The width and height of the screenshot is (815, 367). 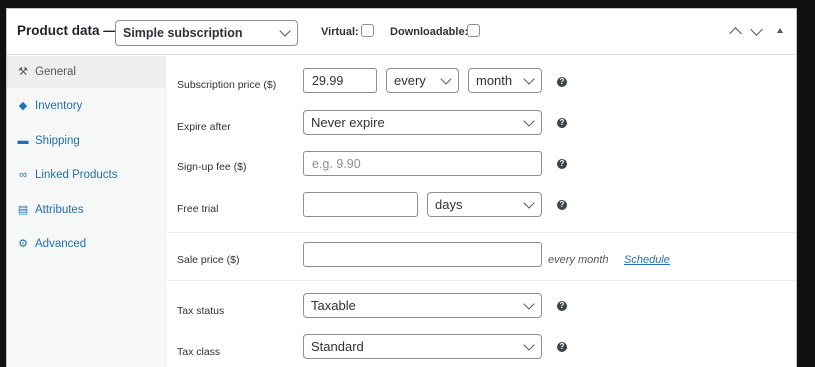 I want to click on virtual-checkbox, so click(x=367, y=30).